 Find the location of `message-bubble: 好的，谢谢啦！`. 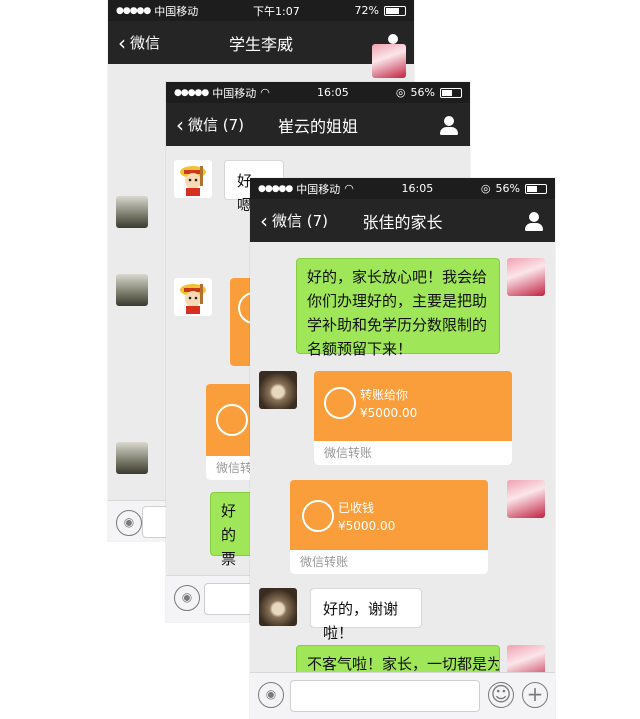

message-bubble: 好的，谢谢啦！ is located at coordinates (366, 615).